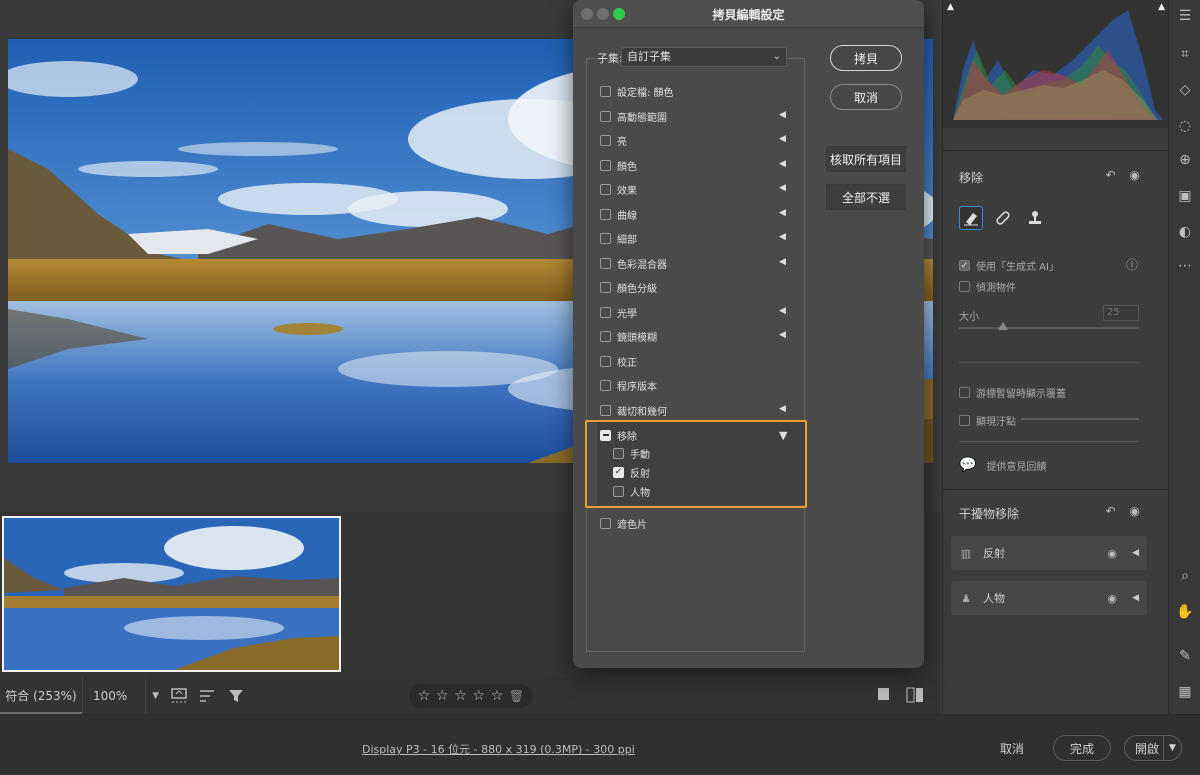 Image resolution: width=1200 pixels, height=775 pixels. What do you see at coordinates (1049, 553) in the screenshot?
I see `distraction-item-reflection: ▥ 反射 ◉ ◀` at bounding box center [1049, 553].